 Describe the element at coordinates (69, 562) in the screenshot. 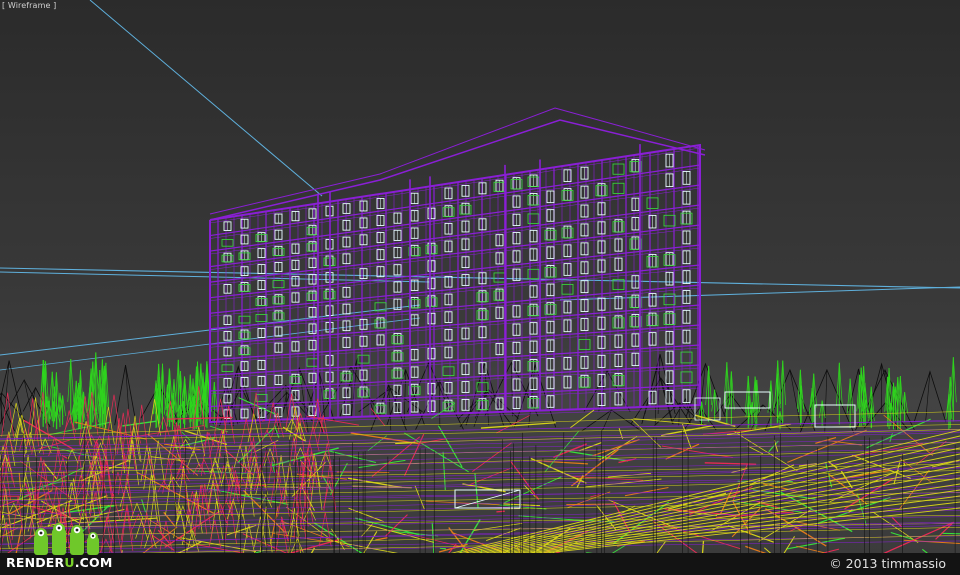

I see `logo-accent: U` at that location.